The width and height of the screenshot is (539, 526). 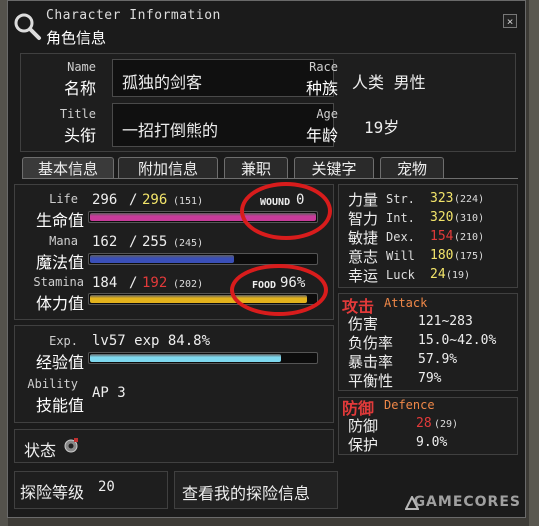 I want to click on life-current: 296, so click(x=105, y=200).